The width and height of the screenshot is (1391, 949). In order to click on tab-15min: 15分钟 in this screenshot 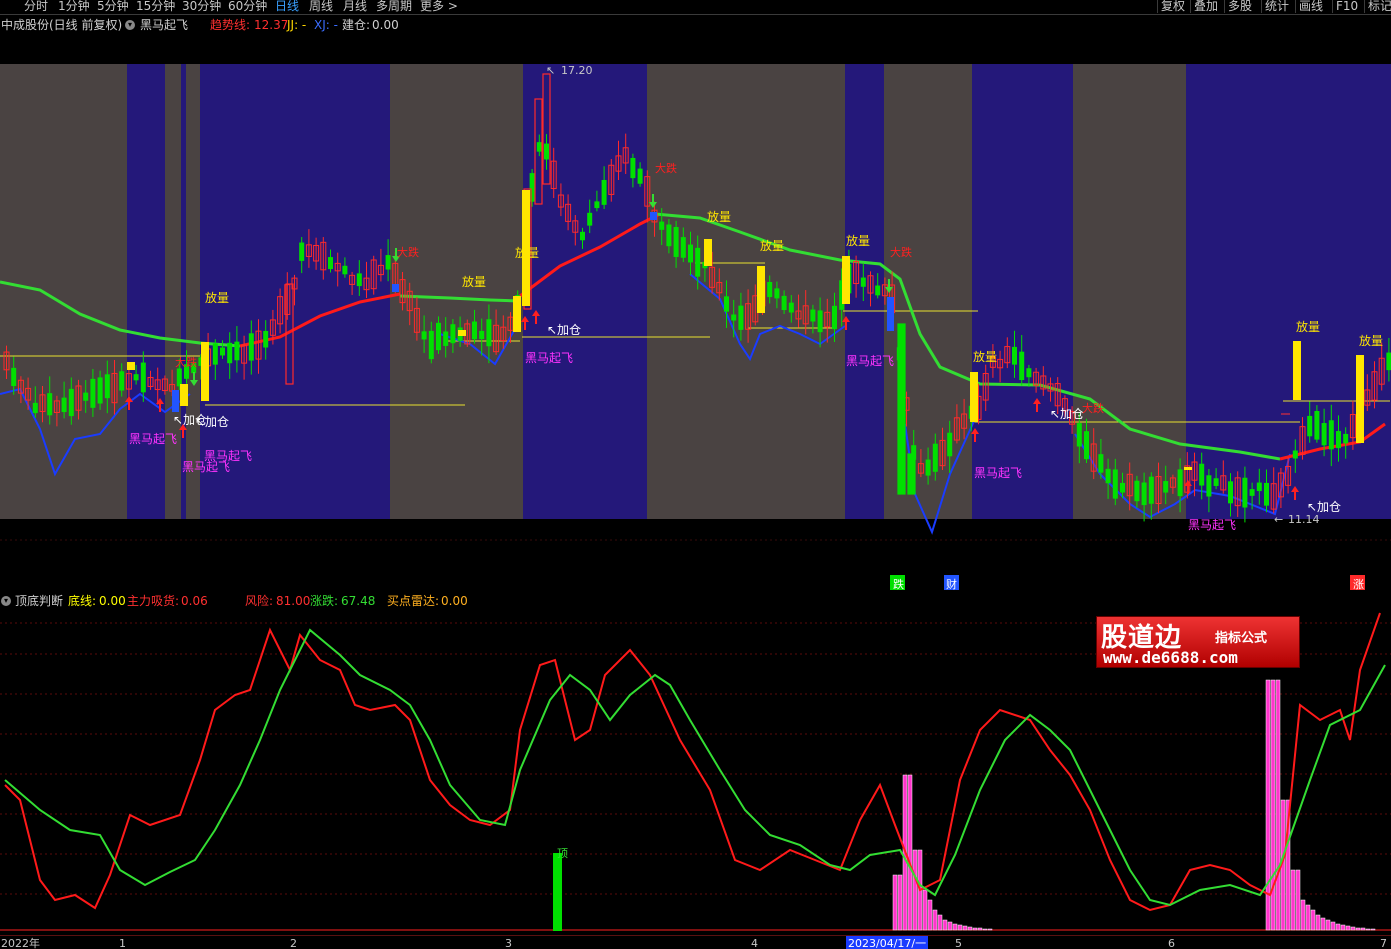, I will do `click(155, 6)`.